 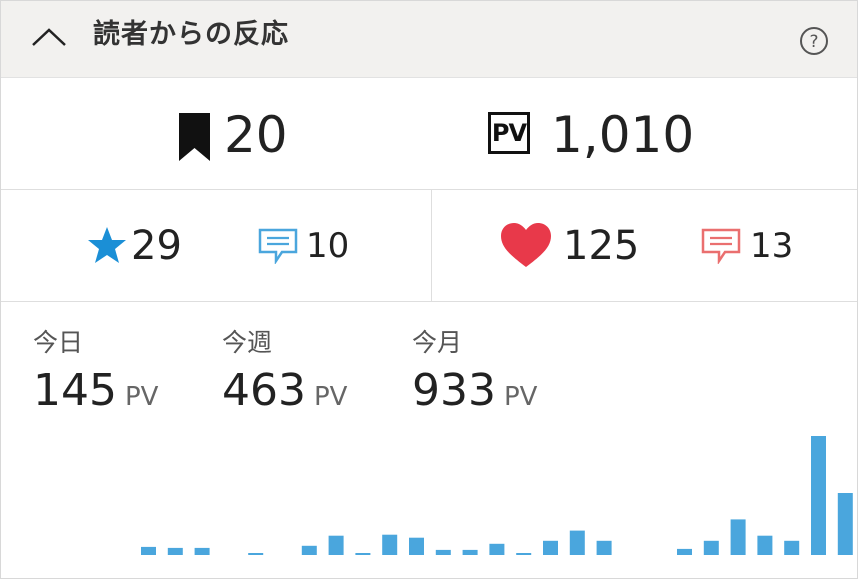 I want to click on pv-badge-icon: PV, so click(x=509, y=133).